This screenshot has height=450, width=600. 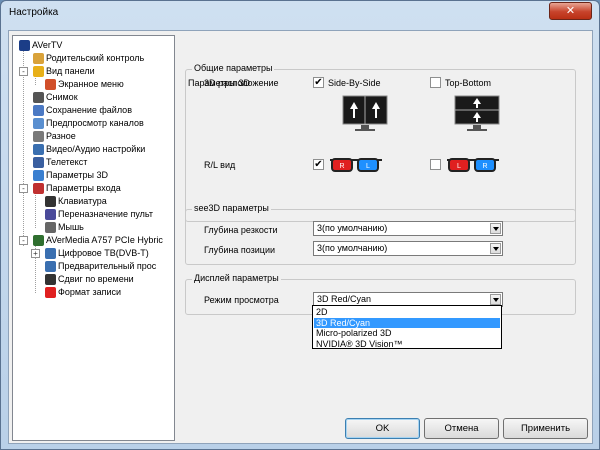 What do you see at coordinates (50, 267) in the screenshot?
I see `prebuffer-icon` at bounding box center [50, 267].